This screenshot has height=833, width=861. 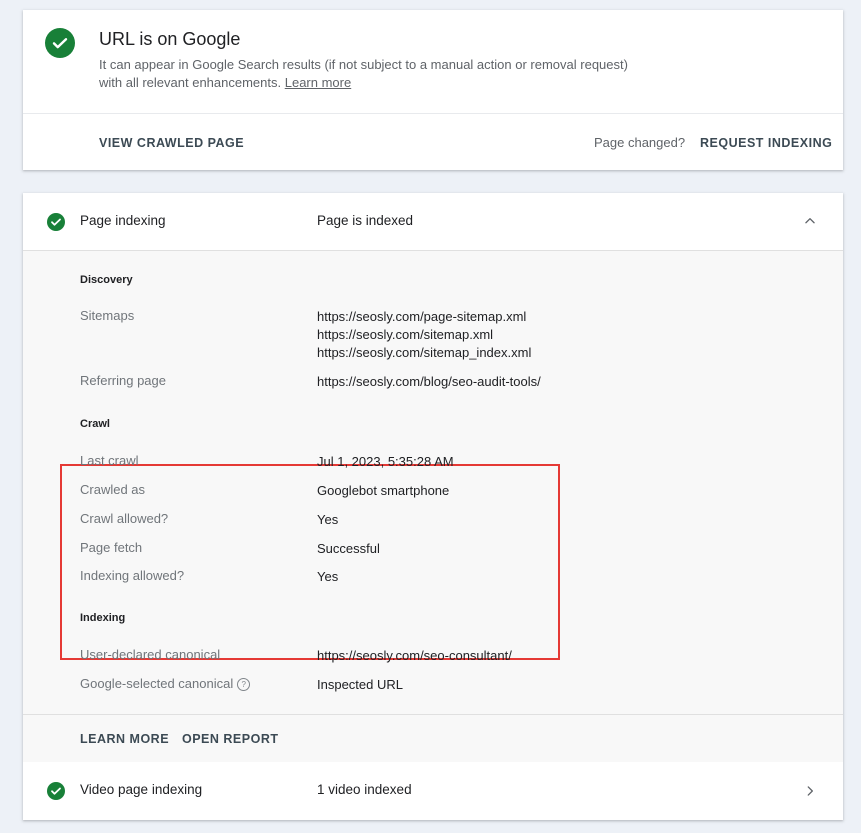 What do you see at coordinates (364, 789) in the screenshot?
I see `video-indexing-status: 1 video indexed` at bounding box center [364, 789].